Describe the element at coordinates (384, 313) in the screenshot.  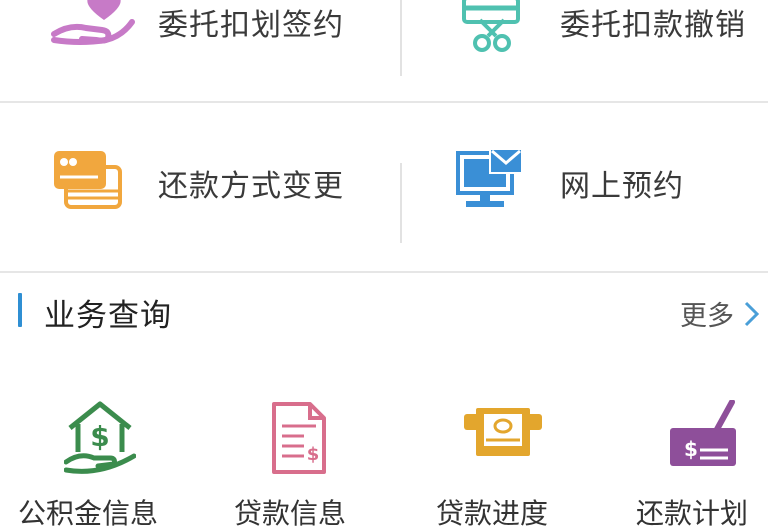
I see `business-query-header: 业务查询 更多` at that location.